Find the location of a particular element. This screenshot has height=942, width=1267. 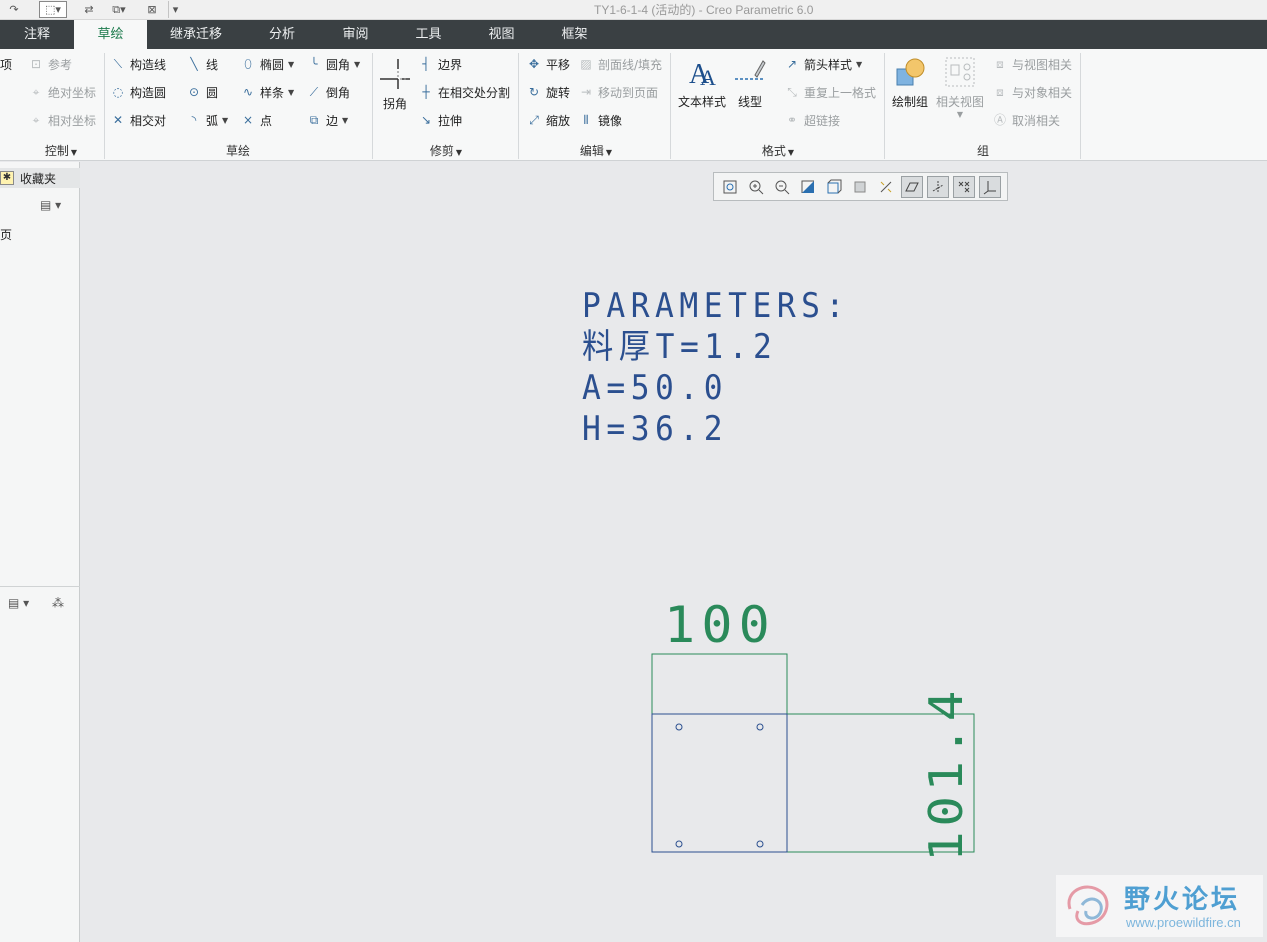

zoom-in-icon is located at coordinates (756, 187).